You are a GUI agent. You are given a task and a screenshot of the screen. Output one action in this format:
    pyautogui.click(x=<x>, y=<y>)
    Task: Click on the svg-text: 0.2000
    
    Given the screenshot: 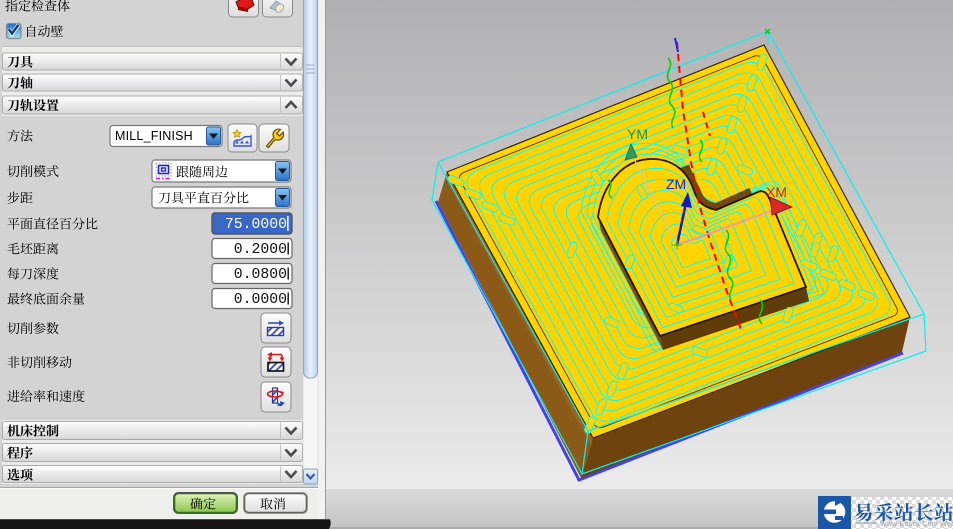 What is the action you would take?
    pyautogui.click(x=260, y=250)
    